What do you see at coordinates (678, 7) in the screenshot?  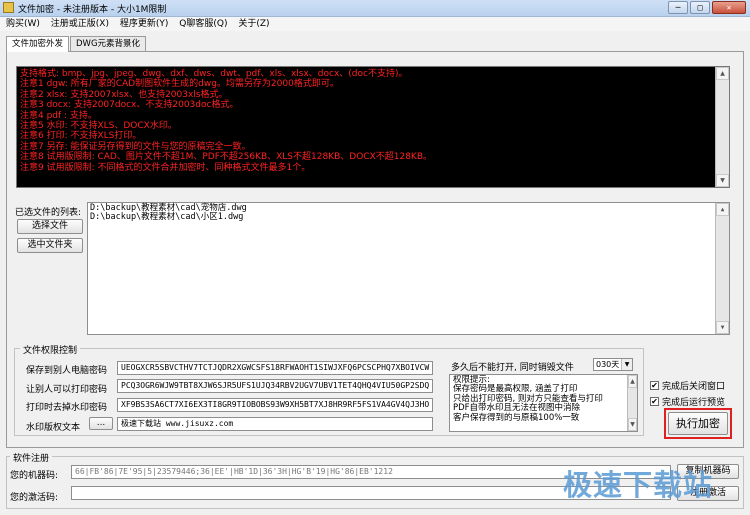 I see `minimize-button: ─` at bounding box center [678, 7].